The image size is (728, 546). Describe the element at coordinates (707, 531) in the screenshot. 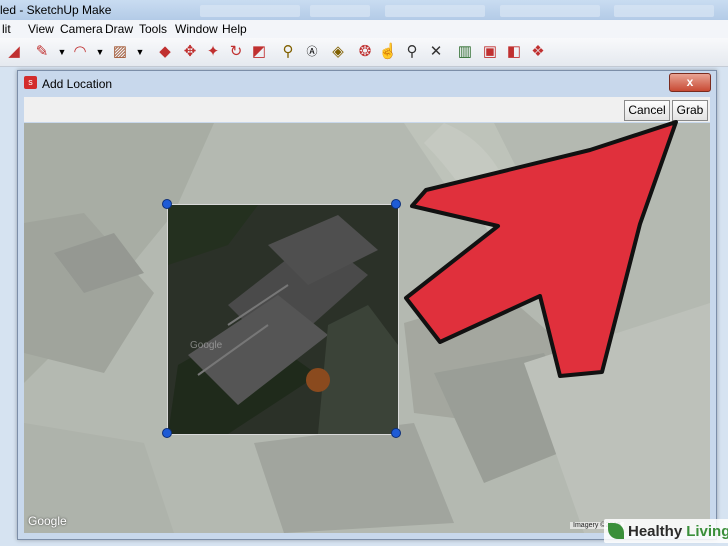

I see `watermark-sub: Living` at that location.